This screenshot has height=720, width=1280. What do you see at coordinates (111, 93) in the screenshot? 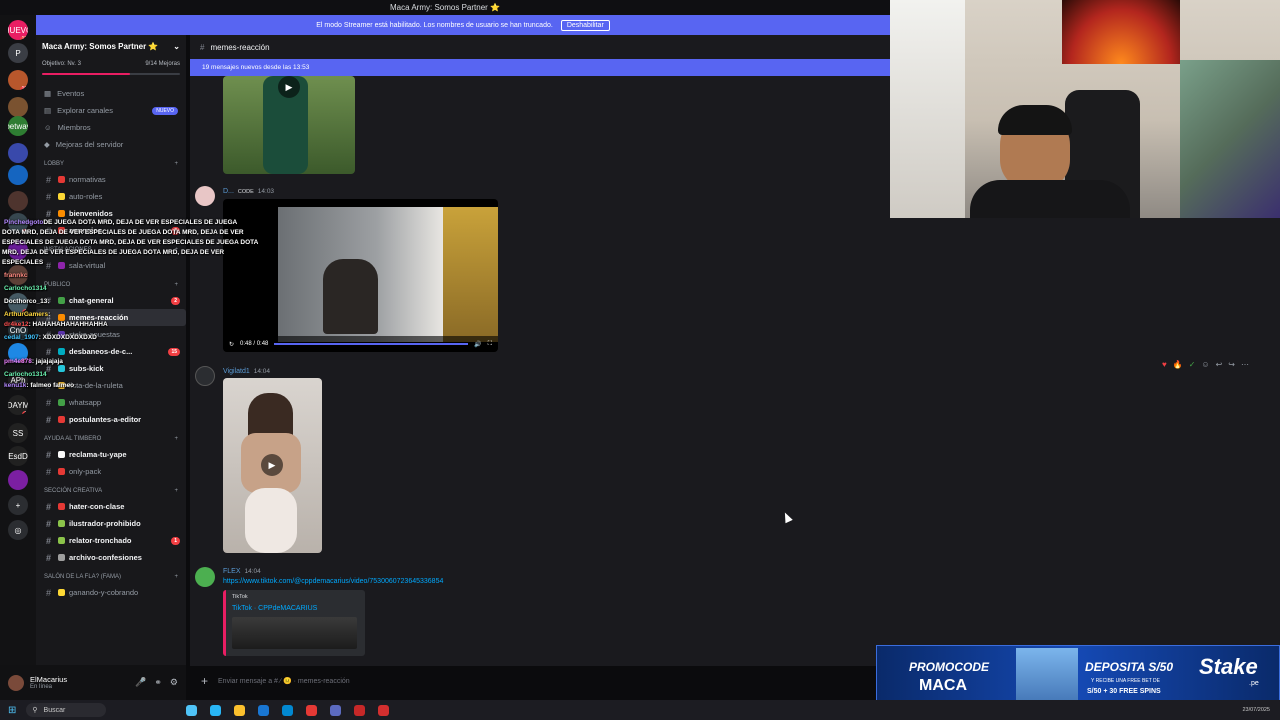
I see `sidebar-item-eventos: ▦ Eventos` at bounding box center [111, 93].